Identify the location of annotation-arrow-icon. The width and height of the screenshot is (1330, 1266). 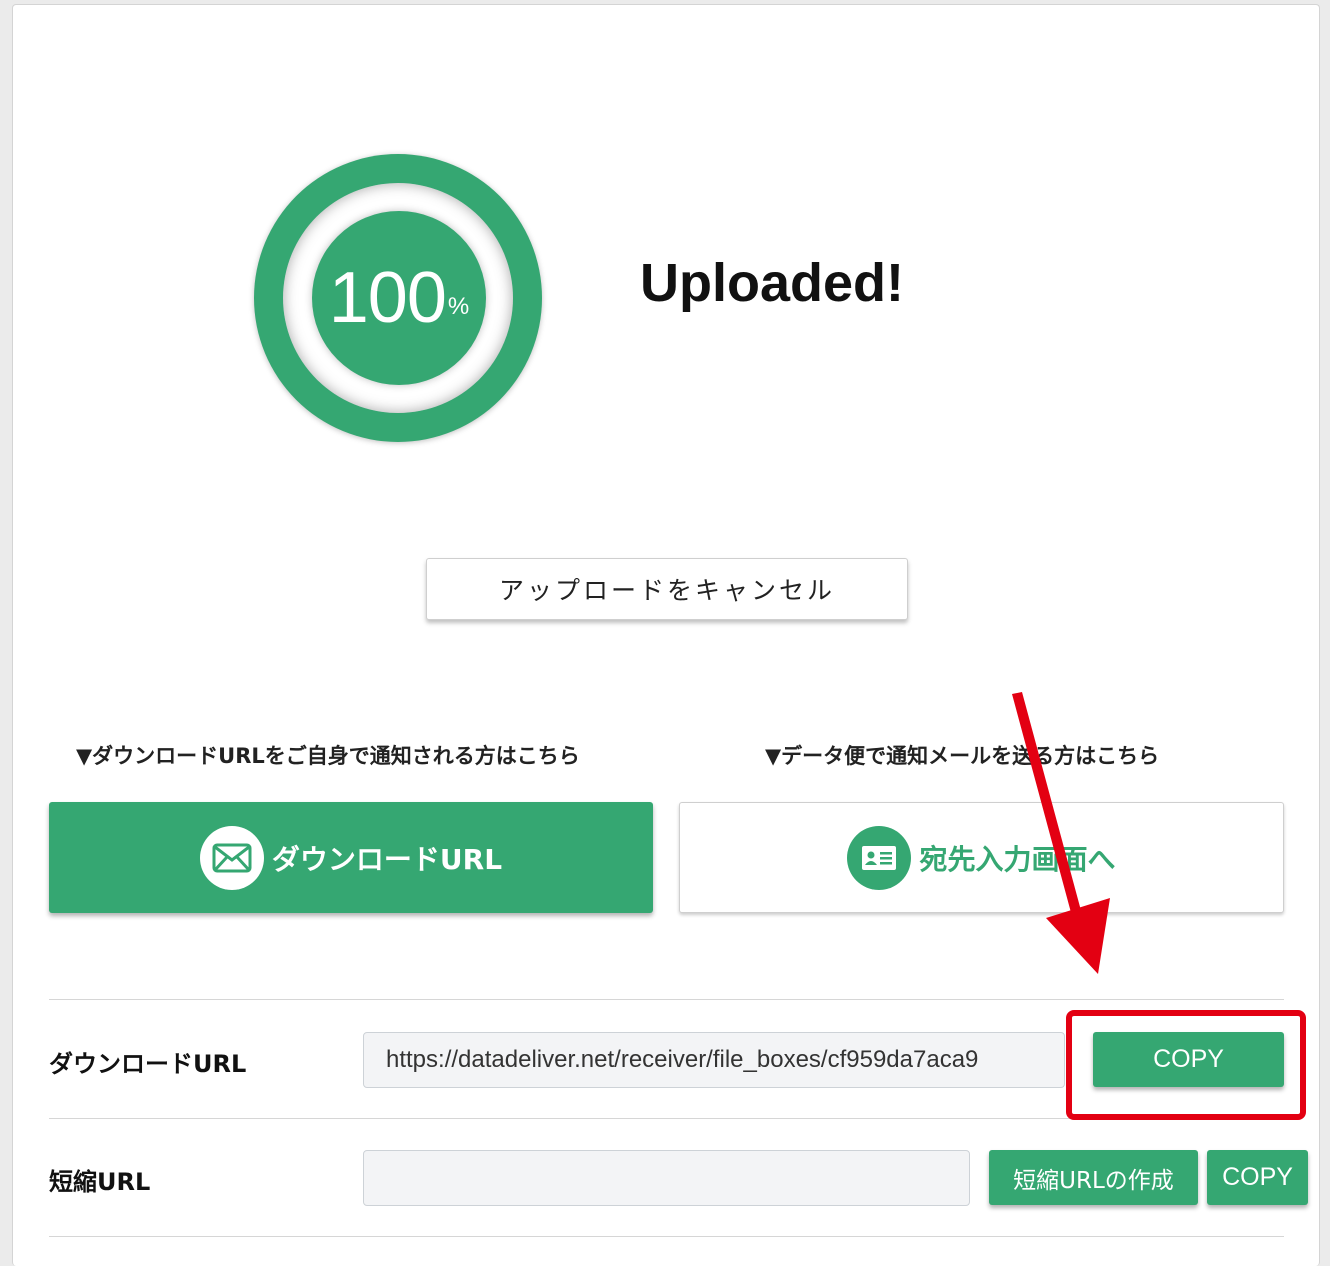
(1061, 833).